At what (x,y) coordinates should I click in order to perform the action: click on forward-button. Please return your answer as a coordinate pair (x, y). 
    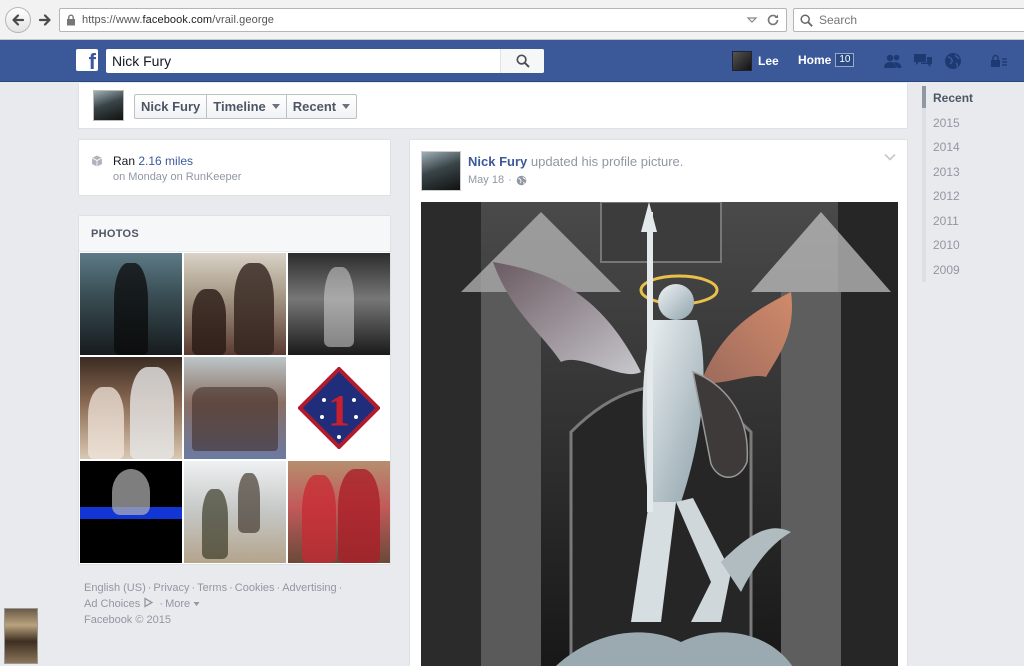
    Looking at the image, I should click on (45, 20).